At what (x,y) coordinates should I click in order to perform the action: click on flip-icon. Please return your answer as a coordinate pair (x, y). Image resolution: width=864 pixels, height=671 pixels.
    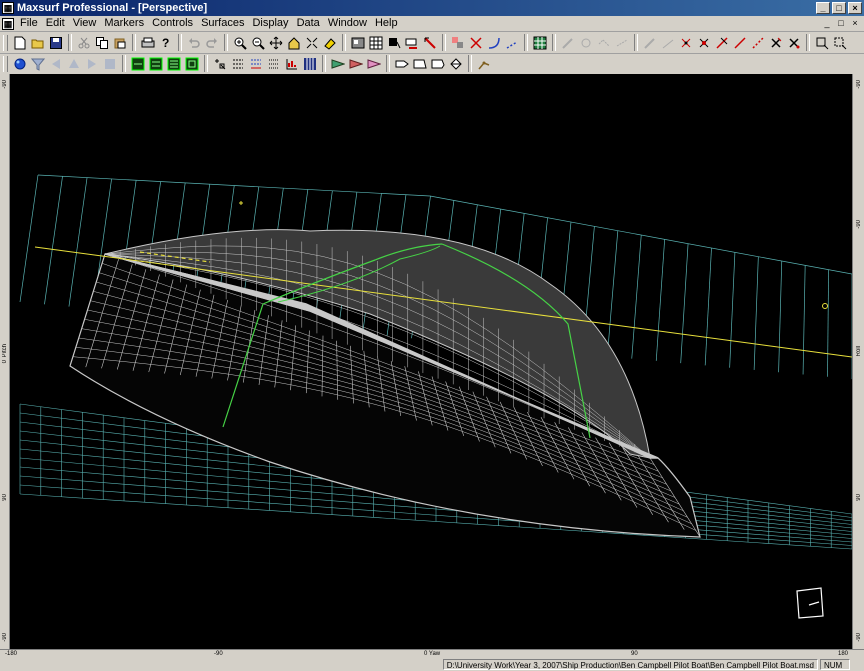
    Looking at the image, I should click on (794, 43).